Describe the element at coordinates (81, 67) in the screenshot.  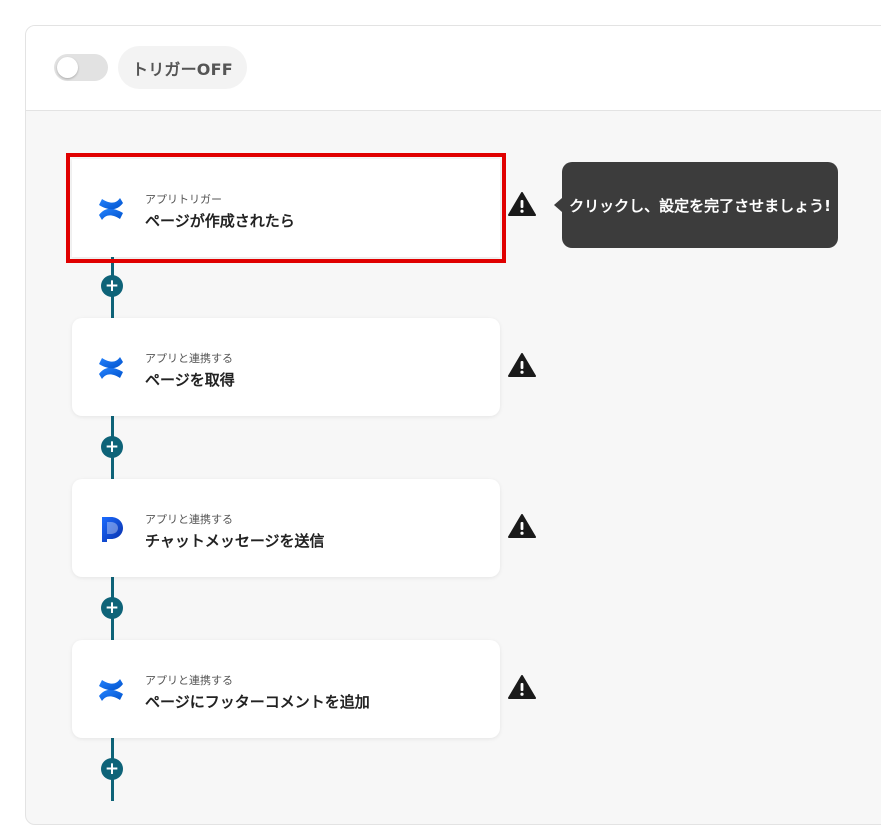
I see `trigger-toggle` at that location.